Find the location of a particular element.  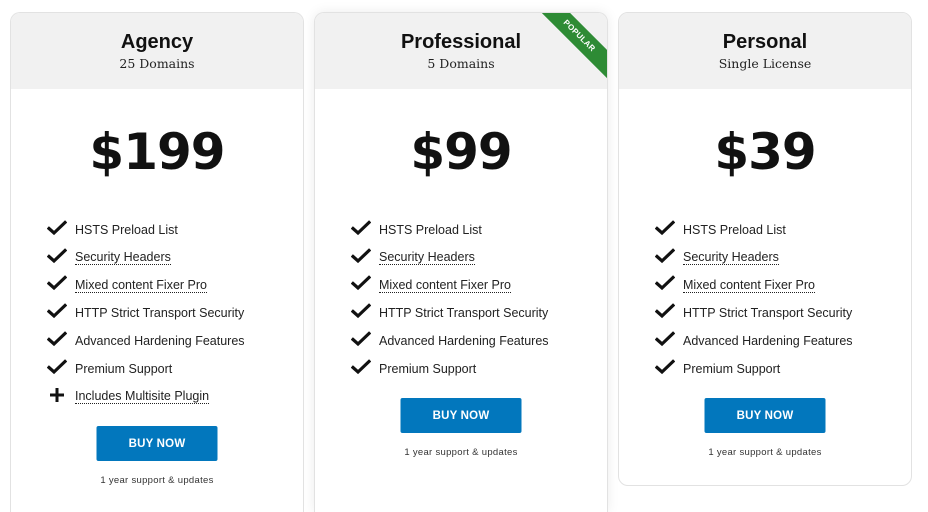

plan-name: Personal is located at coordinates (765, 42).